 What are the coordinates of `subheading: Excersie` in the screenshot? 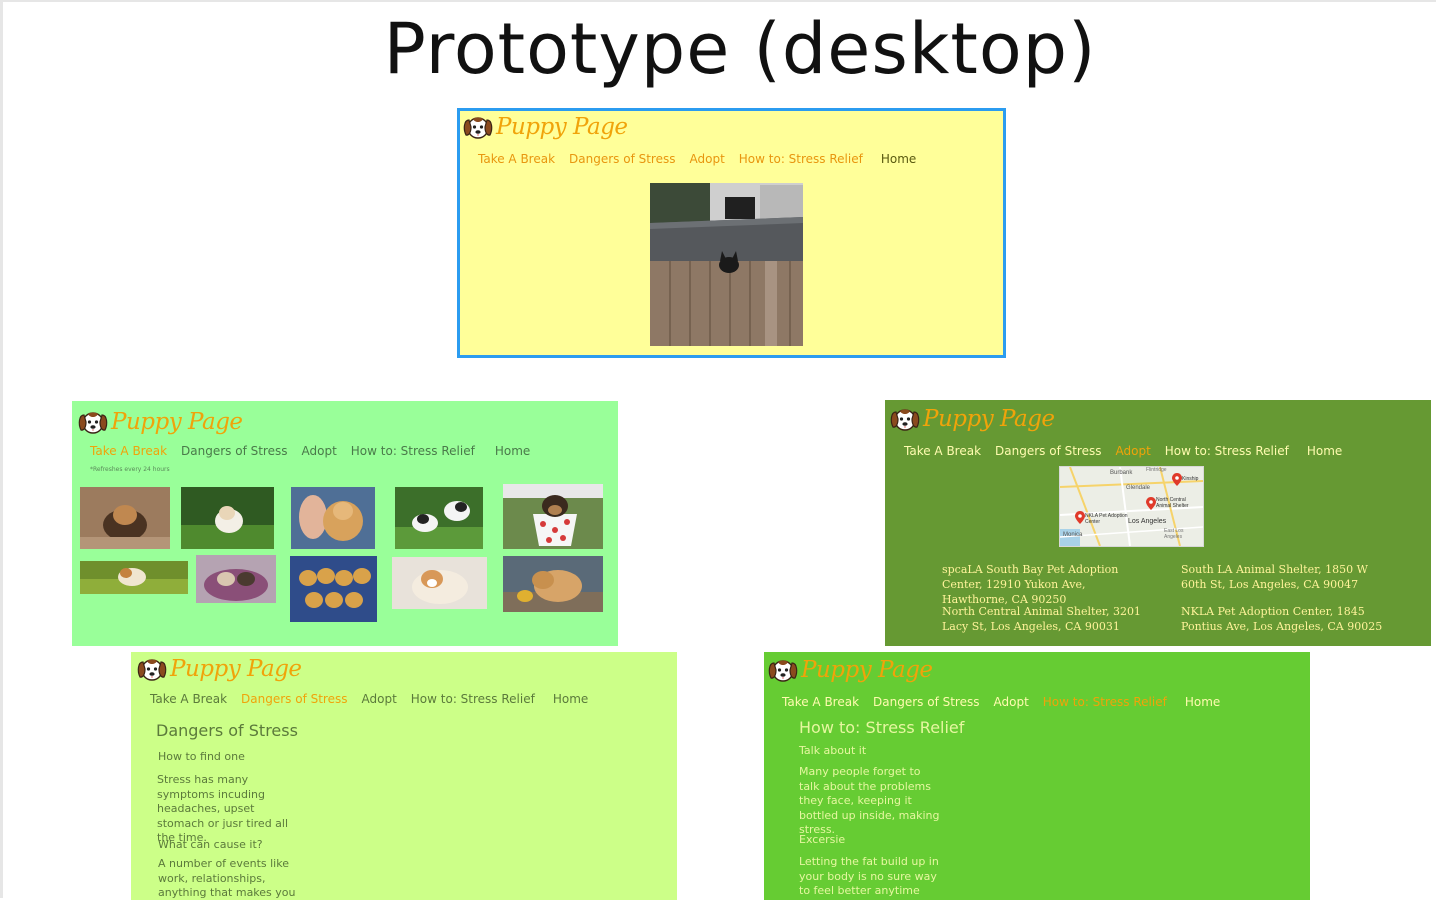 It's located at (822, 839).